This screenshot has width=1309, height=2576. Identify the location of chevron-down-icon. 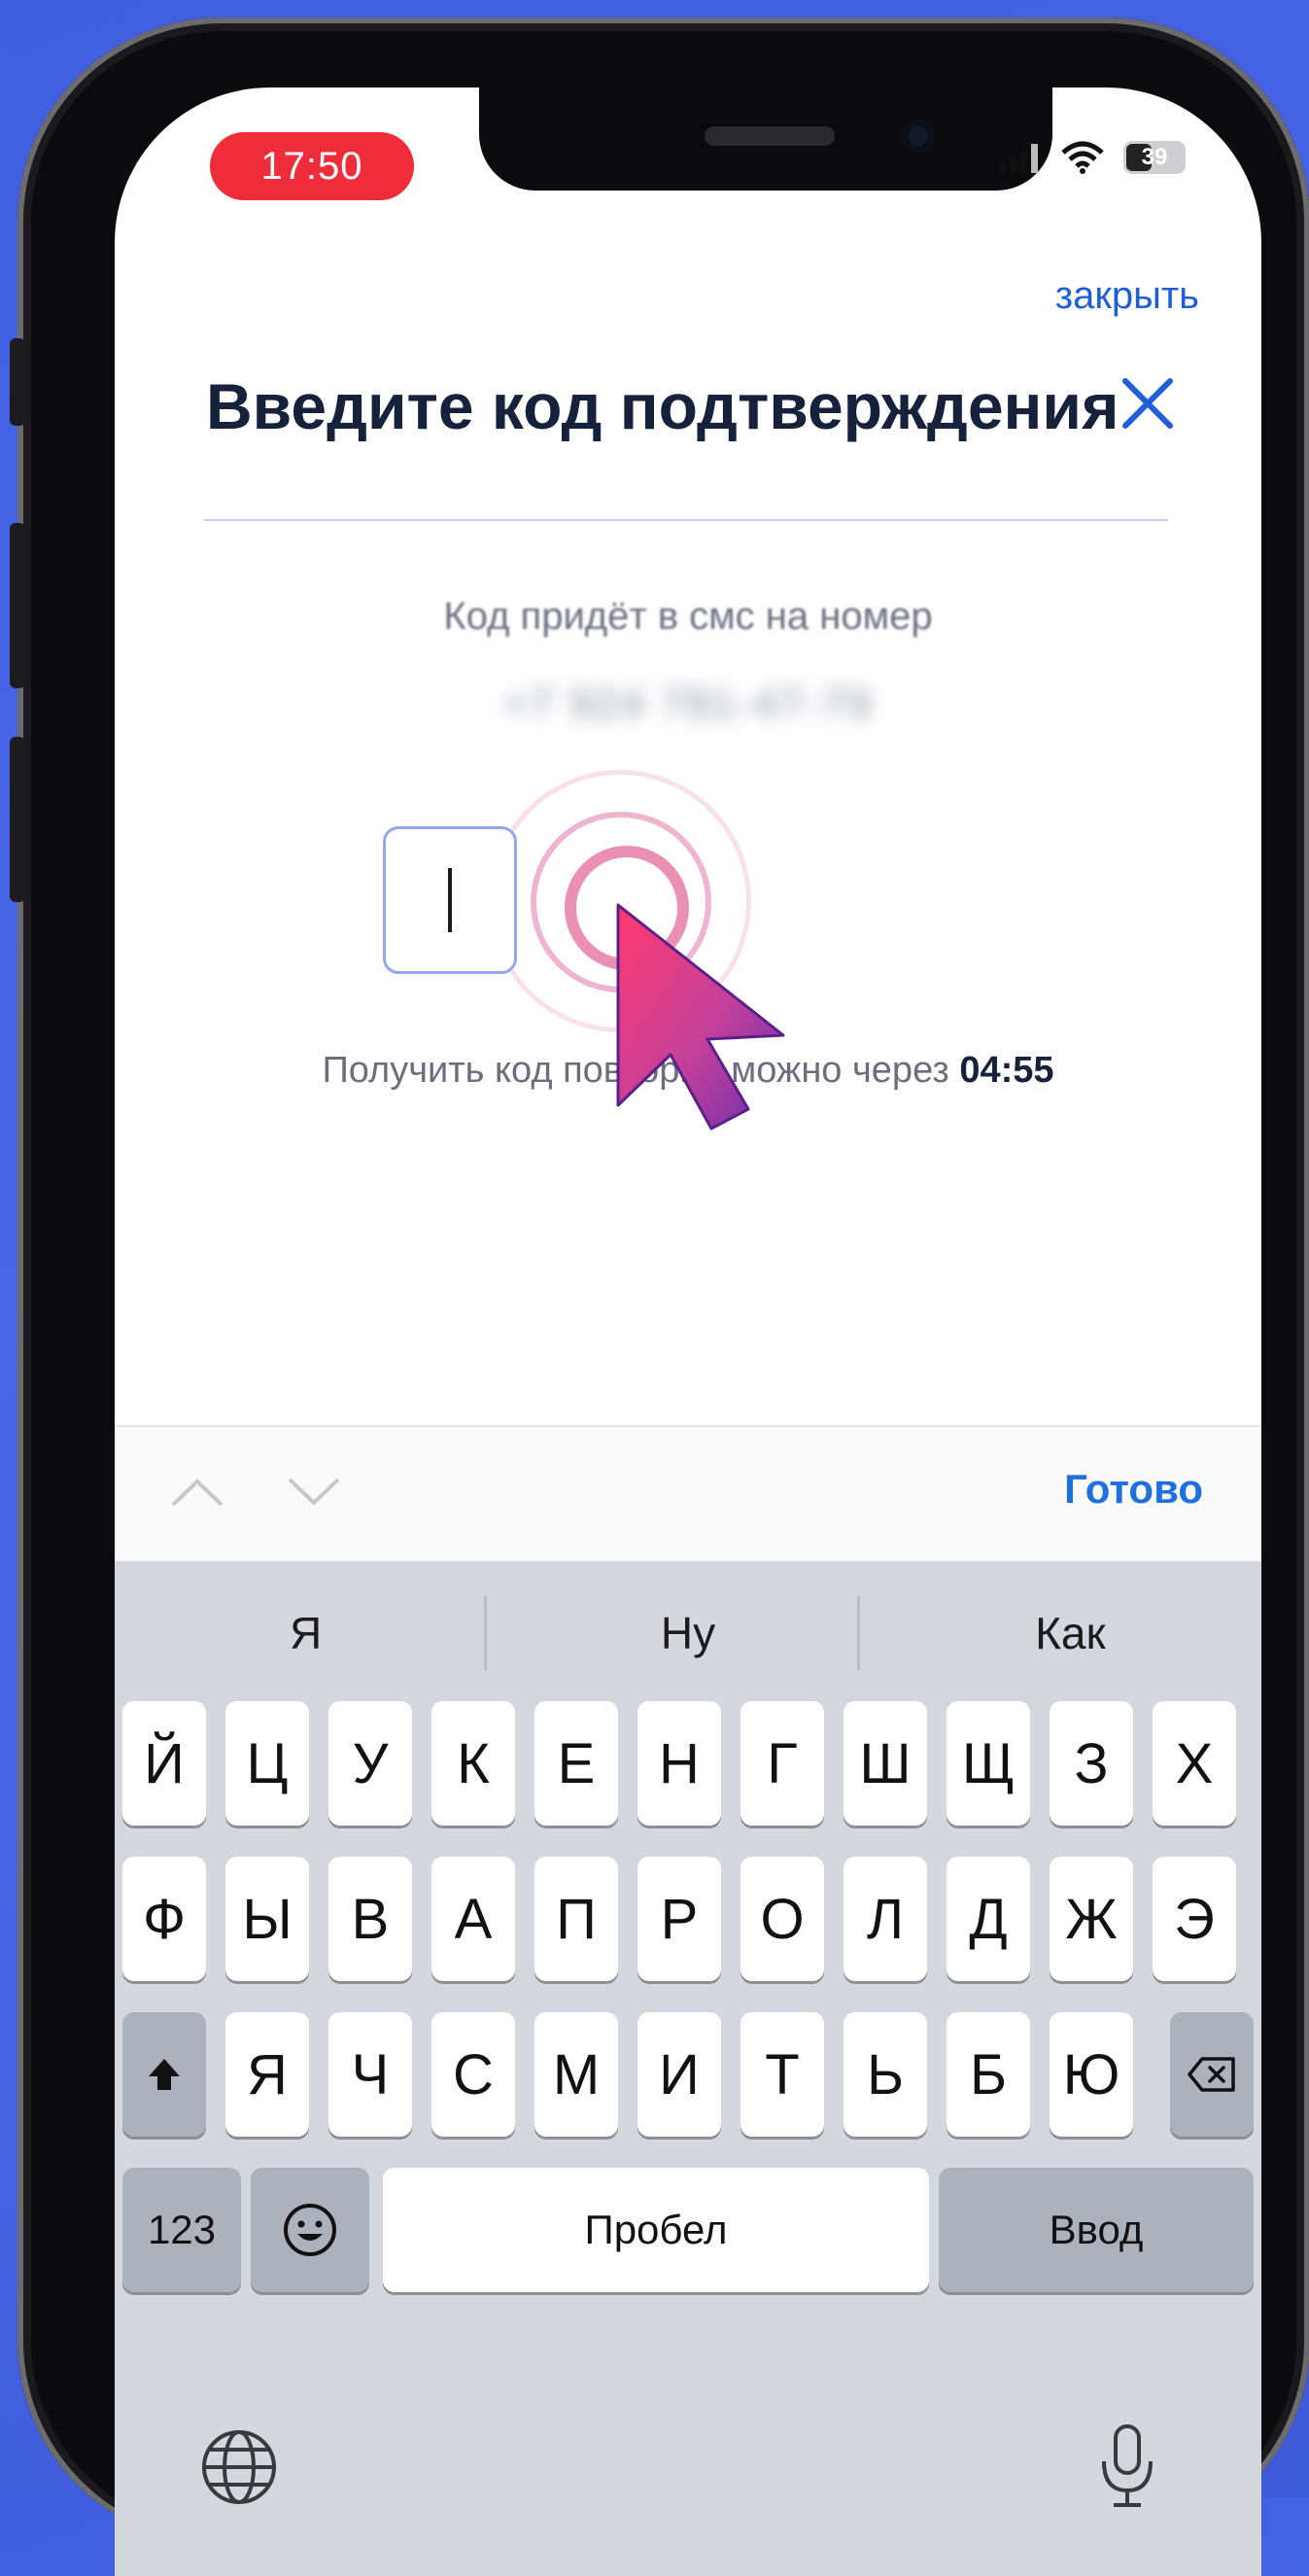
(314, 1493).